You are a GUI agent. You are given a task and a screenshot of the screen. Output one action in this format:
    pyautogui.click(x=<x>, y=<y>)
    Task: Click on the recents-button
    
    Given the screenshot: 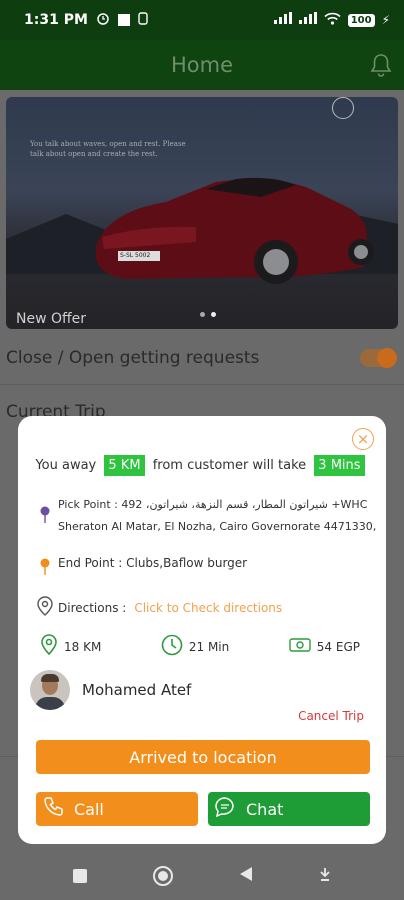 What is the action you would take?
    pyautogui.click(x=80, y=876)
    